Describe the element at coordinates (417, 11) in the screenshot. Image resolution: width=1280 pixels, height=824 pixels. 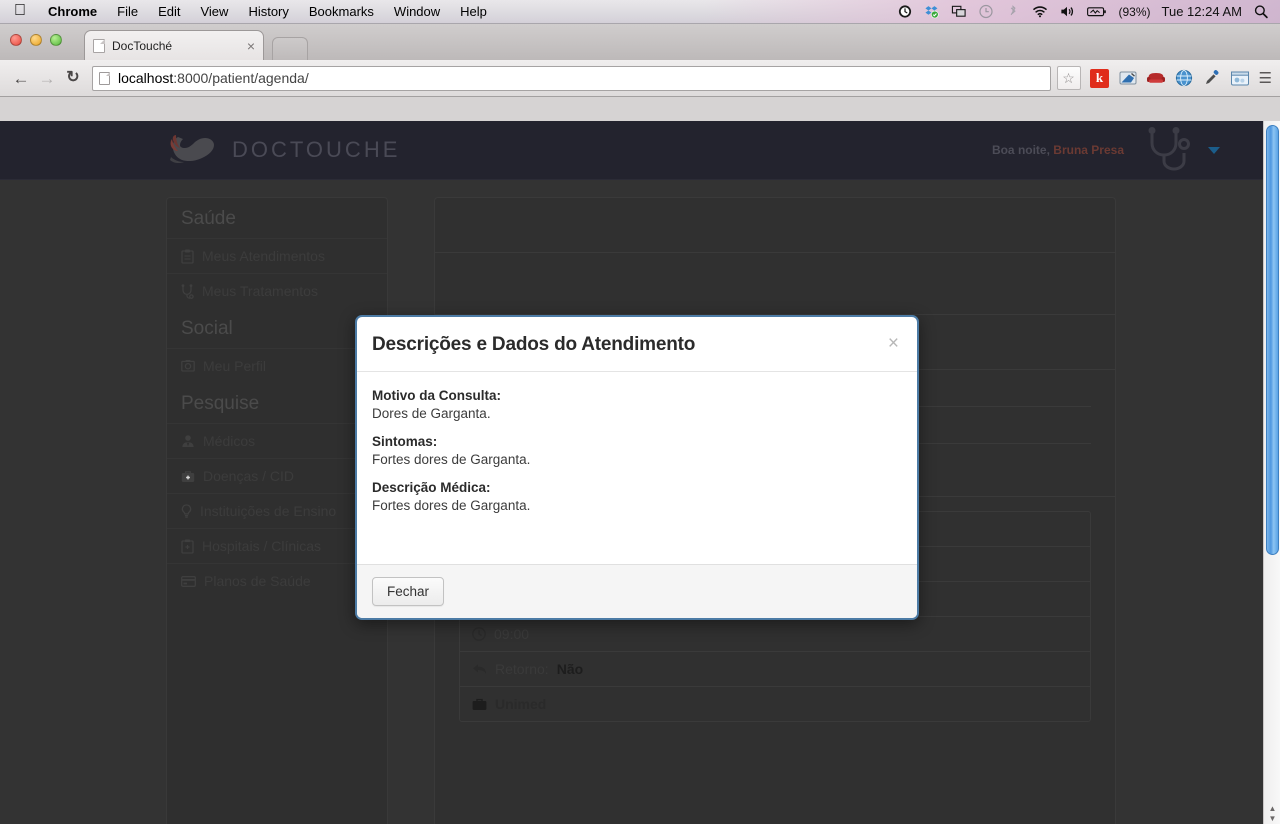
I see `menu-window: Window` at that location.